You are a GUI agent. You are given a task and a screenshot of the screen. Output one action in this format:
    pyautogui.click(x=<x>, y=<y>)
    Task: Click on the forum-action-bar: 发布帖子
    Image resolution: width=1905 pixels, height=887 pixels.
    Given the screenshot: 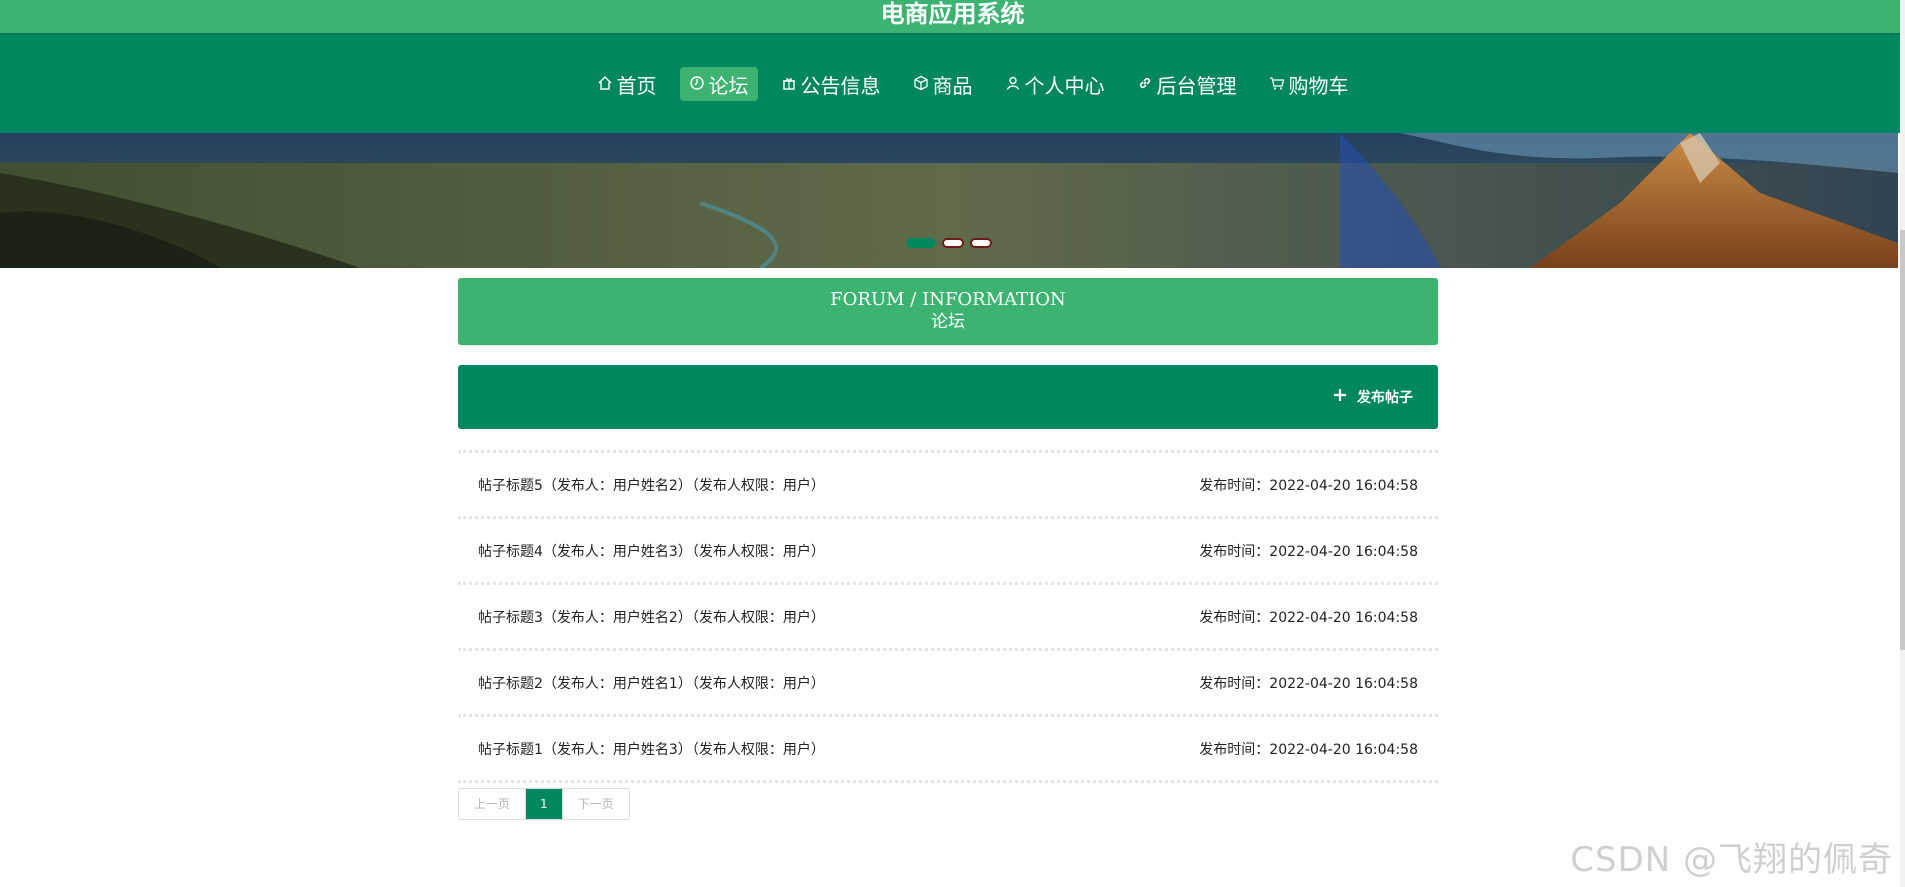 What is the action you would take?
    pyautogui.click(x=948, y=397)
    